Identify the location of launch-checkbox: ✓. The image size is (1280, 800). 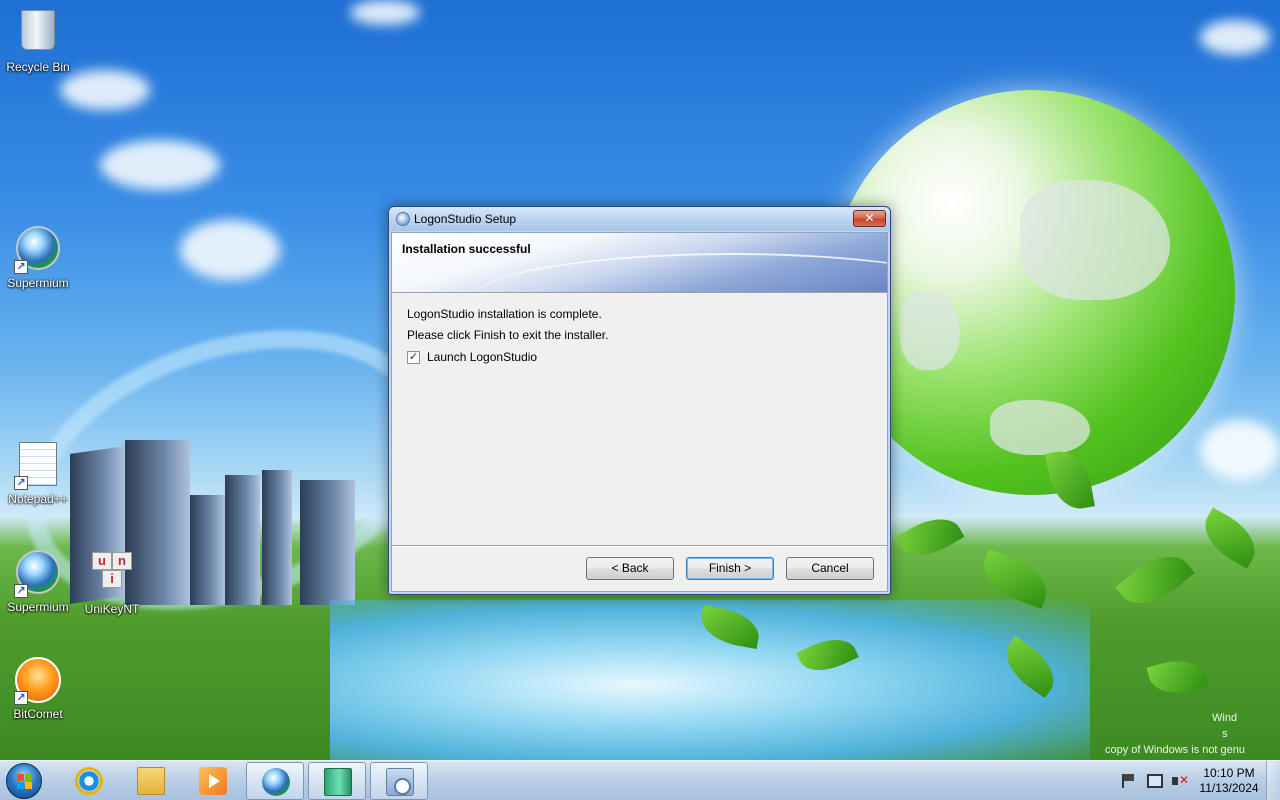
(413, 357).